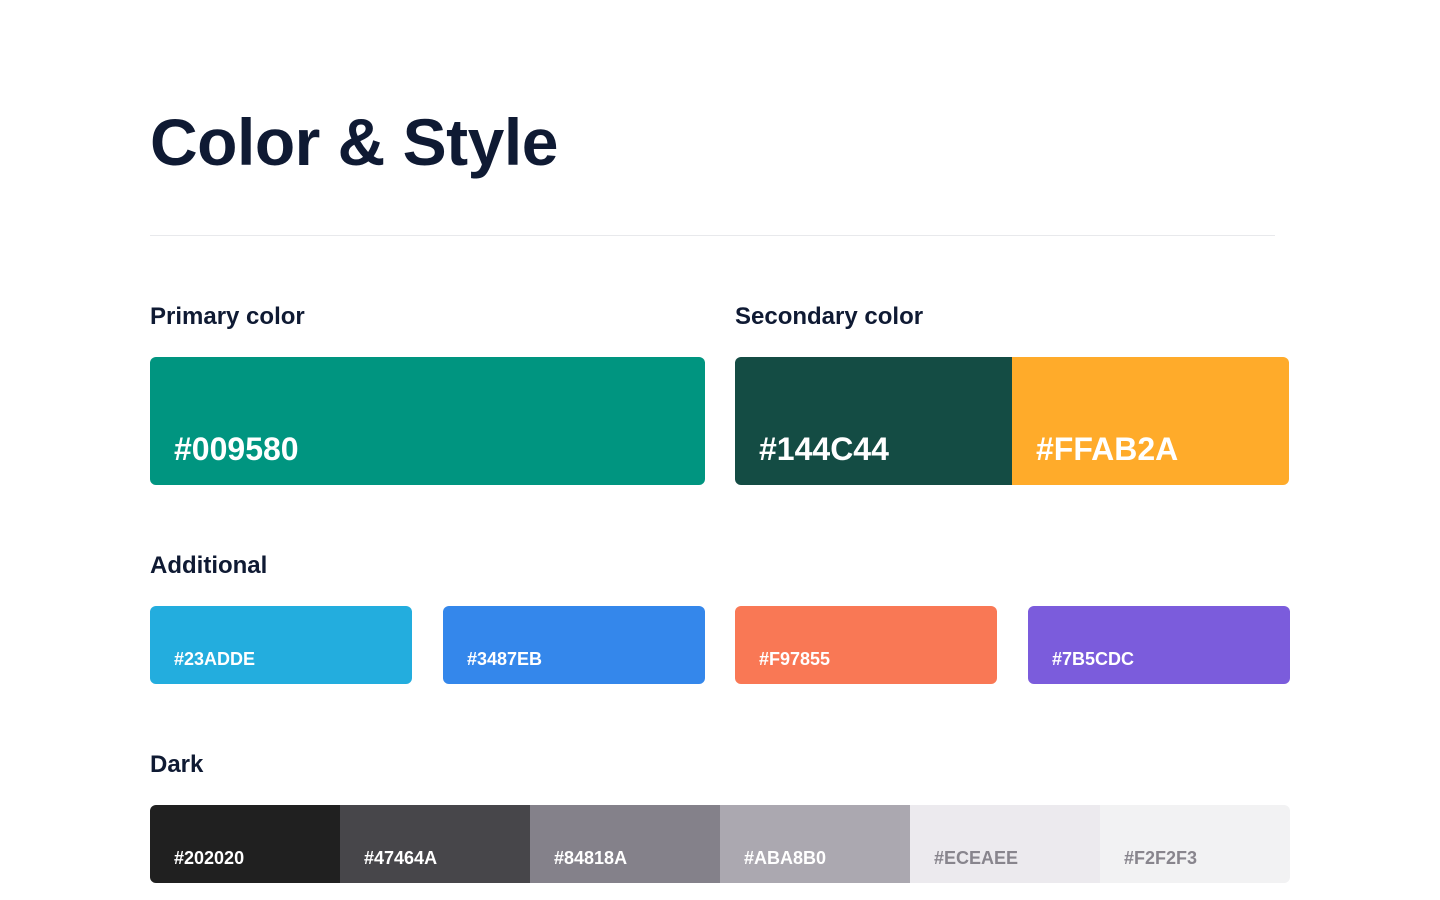 The image size is (1440, 900). I want to click on secondary-swatch-hex: #144C44, so click(824, 449).